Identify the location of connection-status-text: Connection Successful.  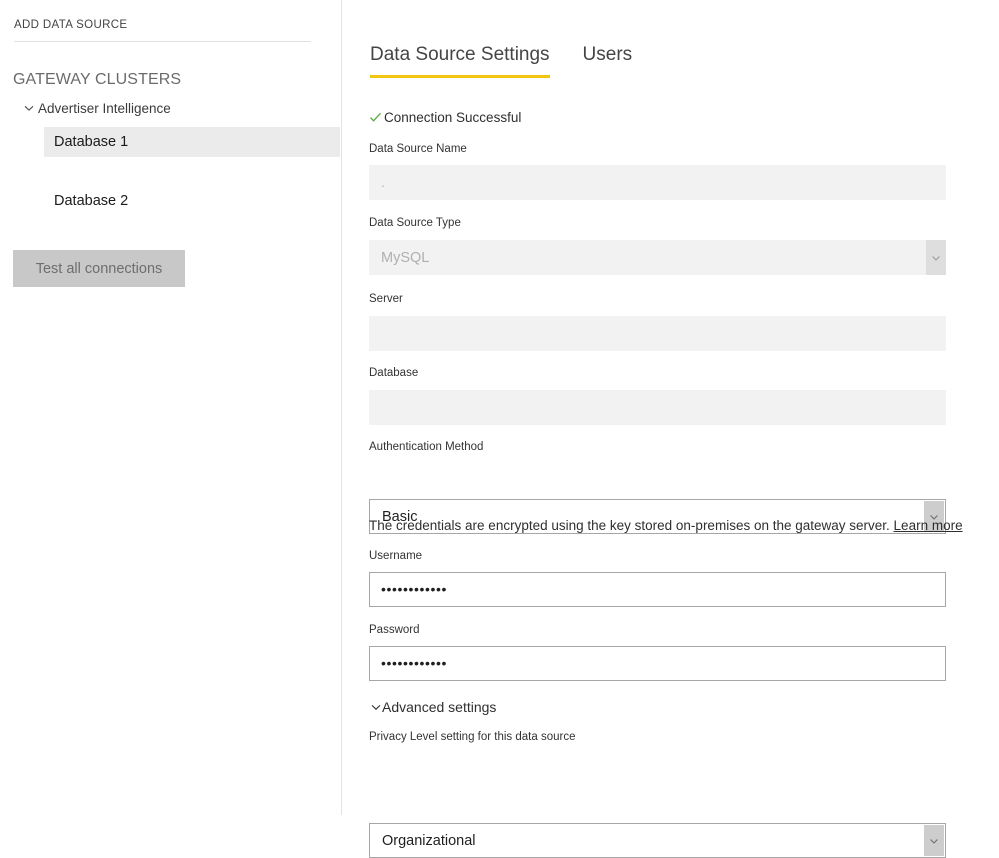
(453, 117).